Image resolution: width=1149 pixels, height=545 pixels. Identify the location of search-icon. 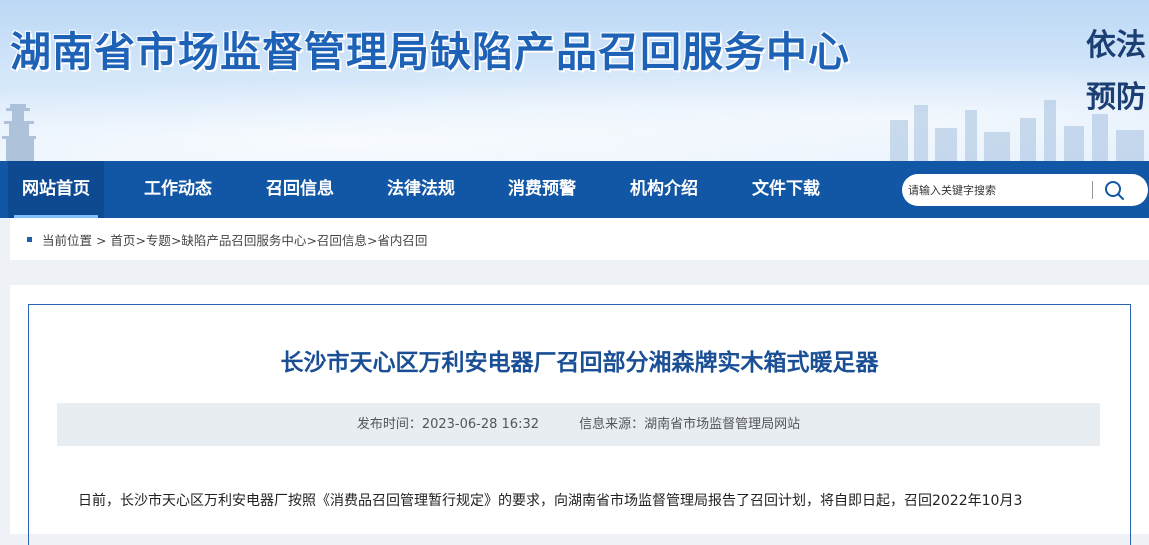
(1114, 190).